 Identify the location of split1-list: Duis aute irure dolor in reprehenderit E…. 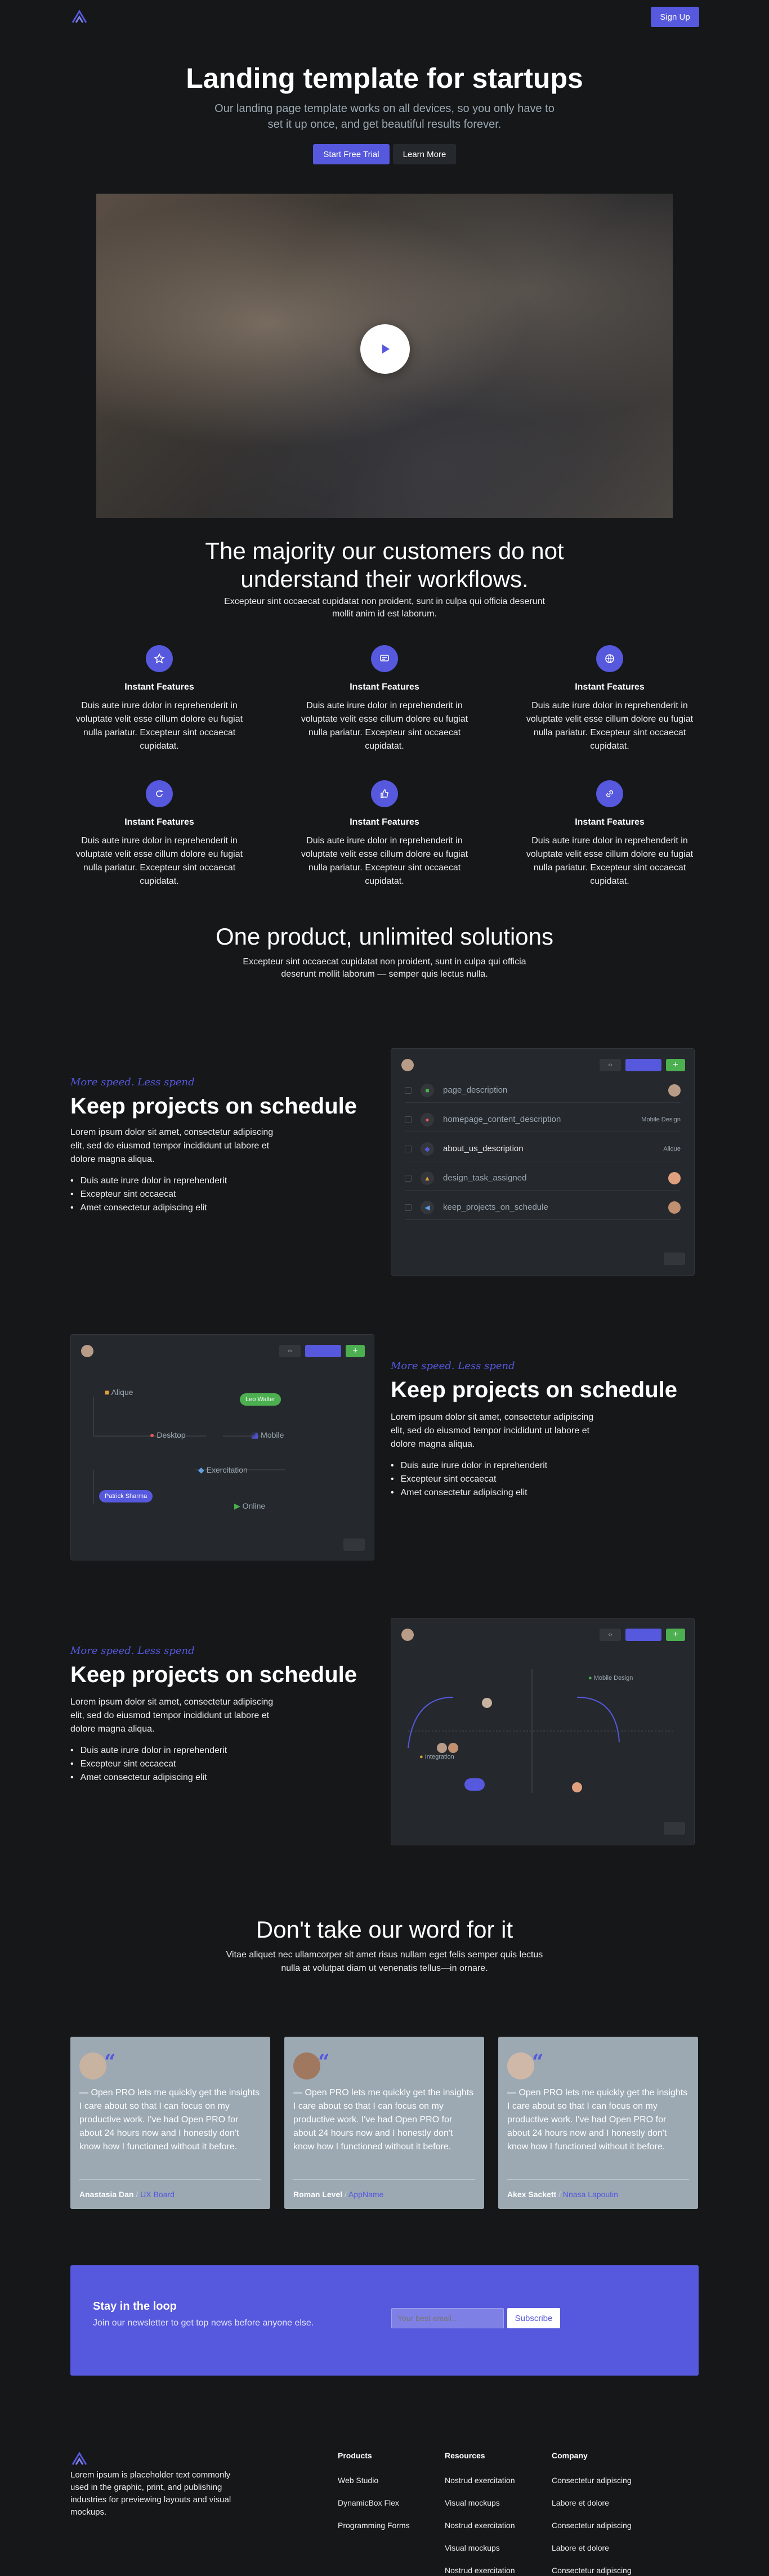
(148, 1194).